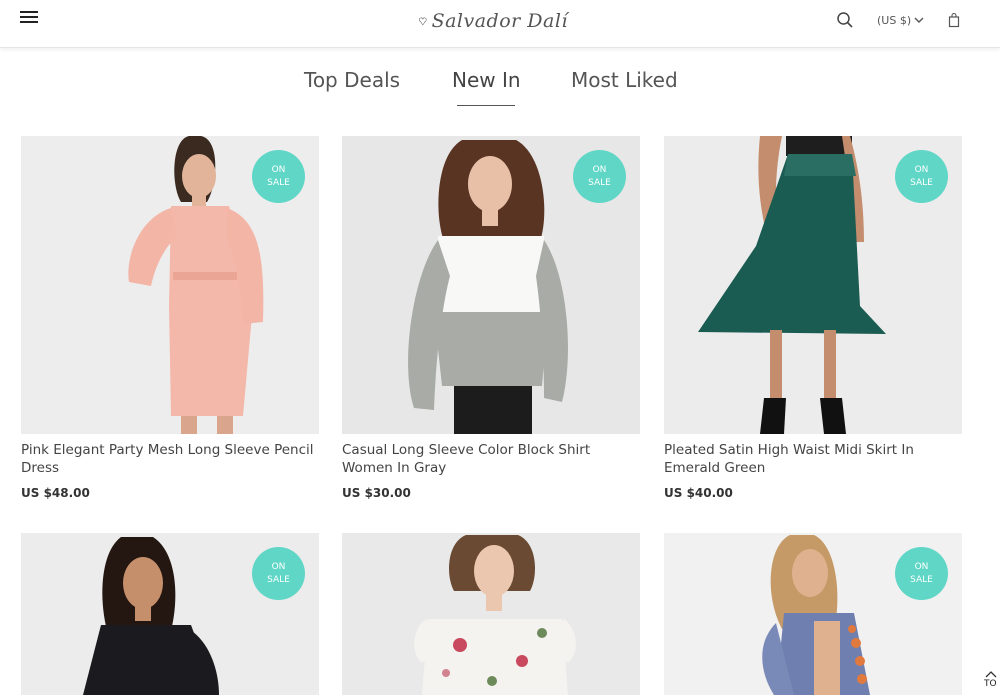 Image resolution: width=1000 pixels, height=695 pixels. I want to click on product-image, so click(491, 614).